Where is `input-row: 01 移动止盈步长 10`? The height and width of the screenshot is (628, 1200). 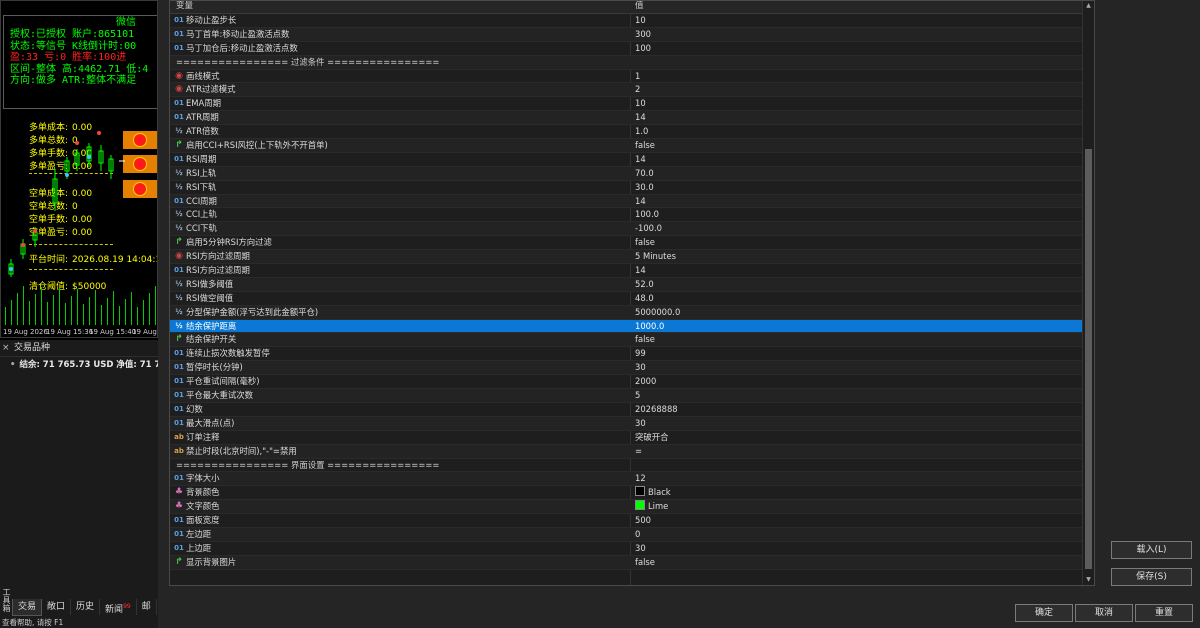 input-row: 01 移动止盈步长 10 is located at coordinates (632, 21).